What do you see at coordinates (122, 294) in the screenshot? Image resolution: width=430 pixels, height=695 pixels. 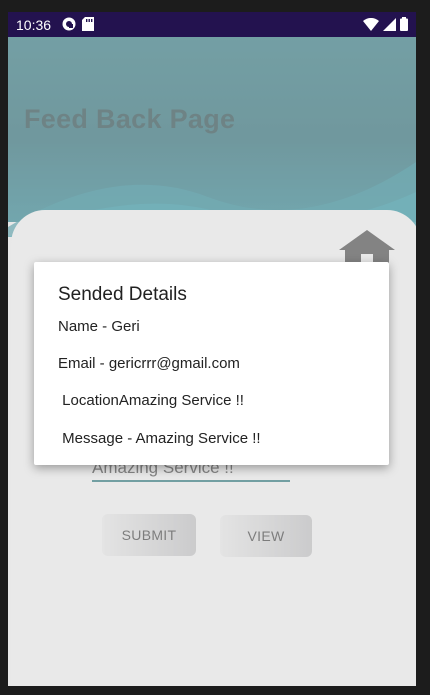 I see `dialog-title: Sended Details` at bounding box center [122, 294].